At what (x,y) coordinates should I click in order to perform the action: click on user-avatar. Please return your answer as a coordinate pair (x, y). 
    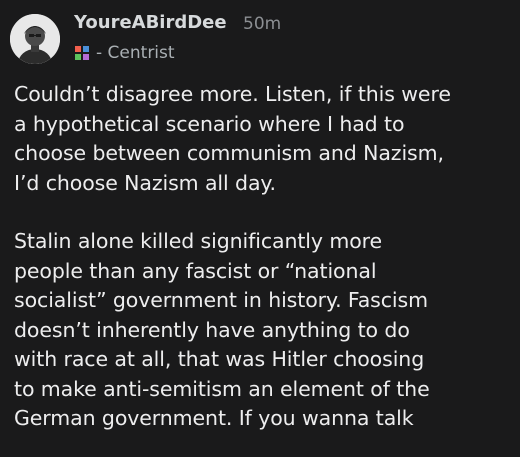
    Looking at the image, I should click on (35, 39).